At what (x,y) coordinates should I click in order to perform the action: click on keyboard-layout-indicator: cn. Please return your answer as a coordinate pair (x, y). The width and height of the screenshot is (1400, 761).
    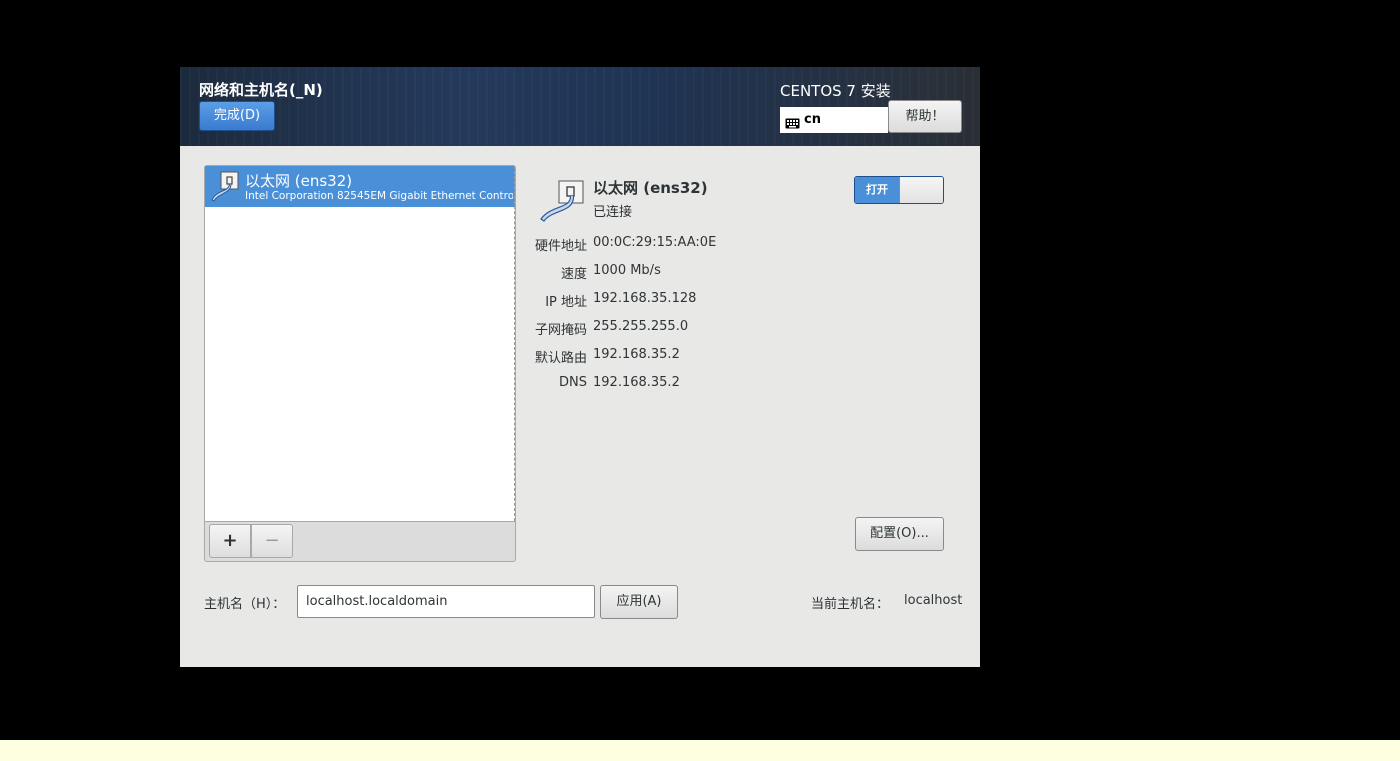
    Looking at the image, I should click on (834, 120).